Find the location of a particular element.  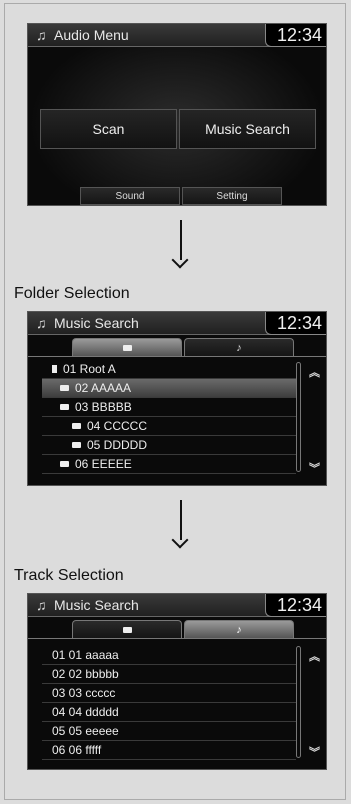

screen-title: Audio Menu is located at coordinates (91, 35).